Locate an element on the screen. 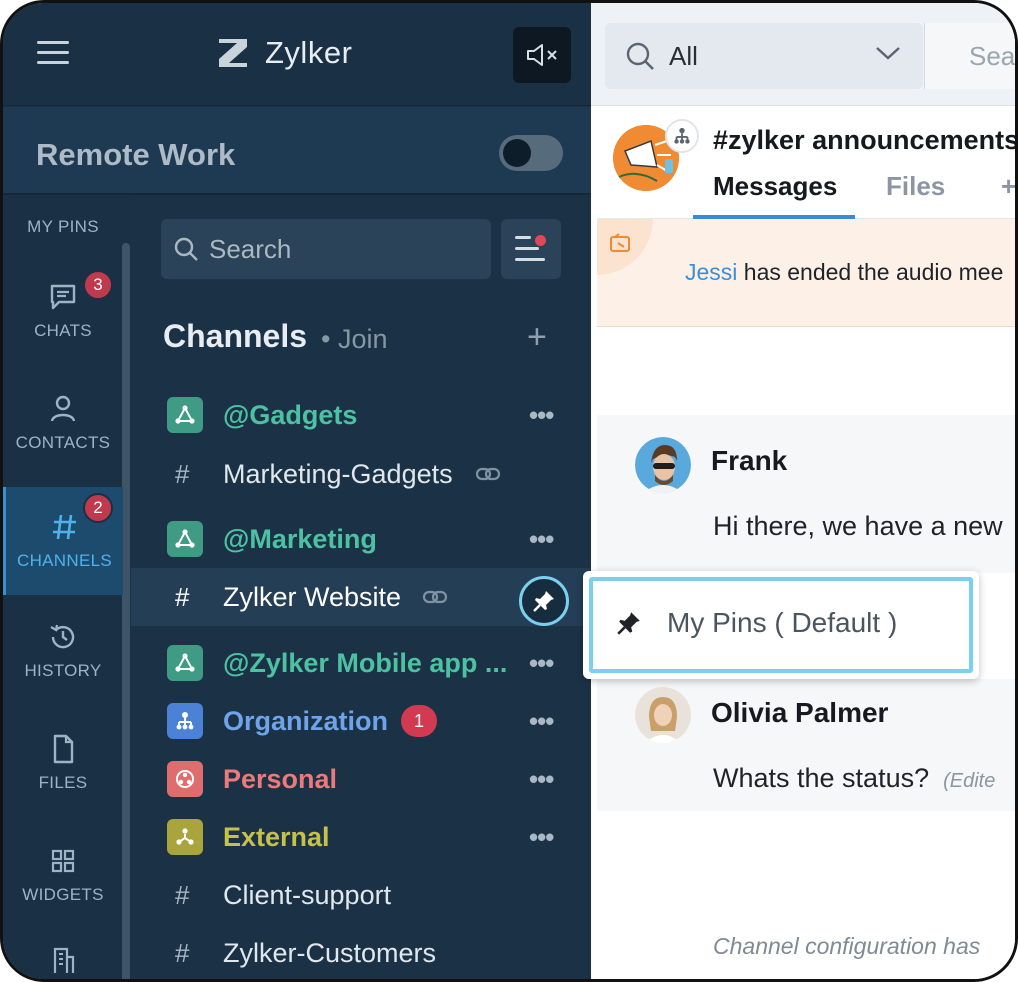 The width and height of the screenshot is (1018, 982). tab-messages: Messages is located at coordinates (775, 186).